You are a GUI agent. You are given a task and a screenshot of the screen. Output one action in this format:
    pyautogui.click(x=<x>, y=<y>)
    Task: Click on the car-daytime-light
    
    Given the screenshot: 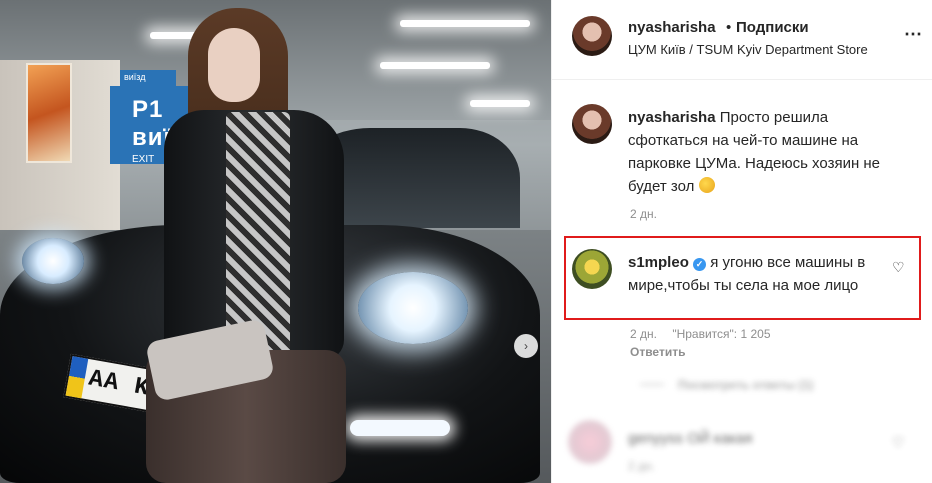 What is the action you would take?
    pyautogui.click(x=400, y=428)
    